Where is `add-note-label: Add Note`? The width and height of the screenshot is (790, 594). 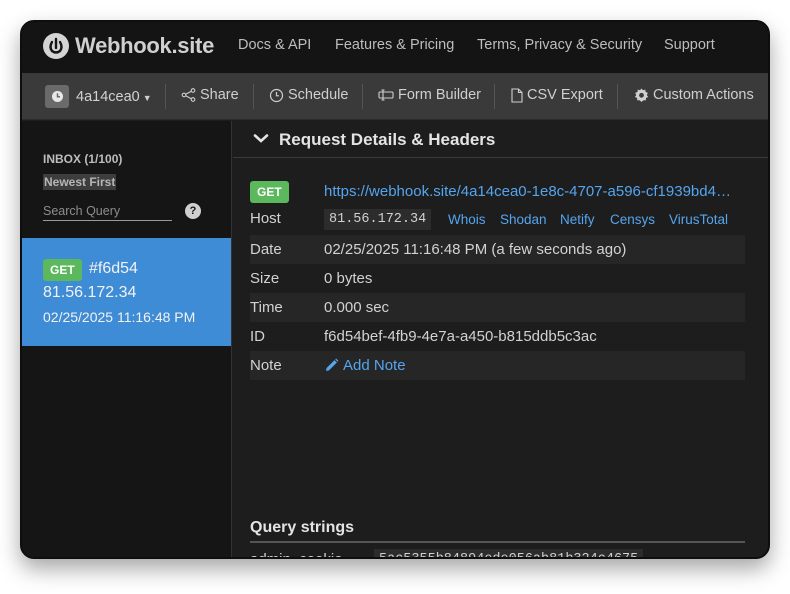 add-note-label: Add Note is located at coordinates (374, 365).